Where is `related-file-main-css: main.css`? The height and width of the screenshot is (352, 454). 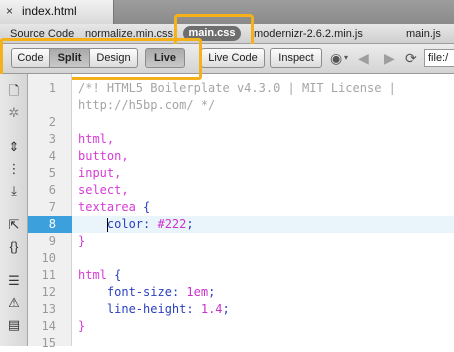
related-file-main-css: main.css is located at coordinates (212, 33).